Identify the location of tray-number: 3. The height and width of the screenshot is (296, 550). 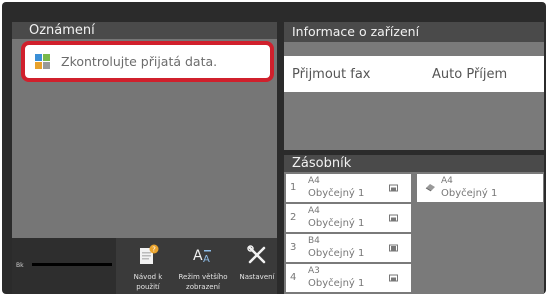
(293, 247).